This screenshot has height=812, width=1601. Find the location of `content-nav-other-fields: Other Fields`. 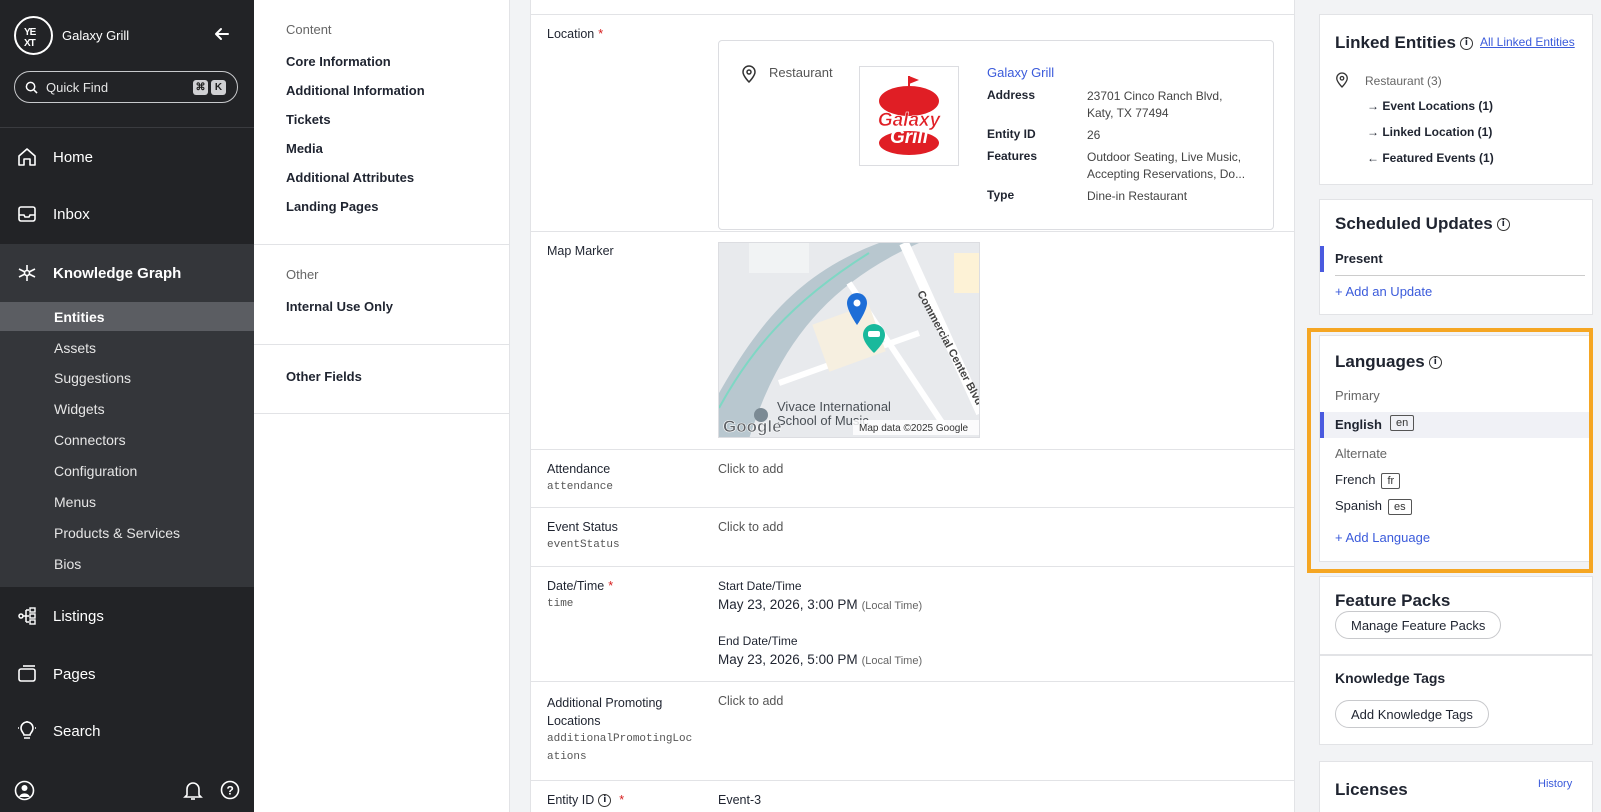

content-nav-other-fields: Other Fields is located at coordinates (324, 376).